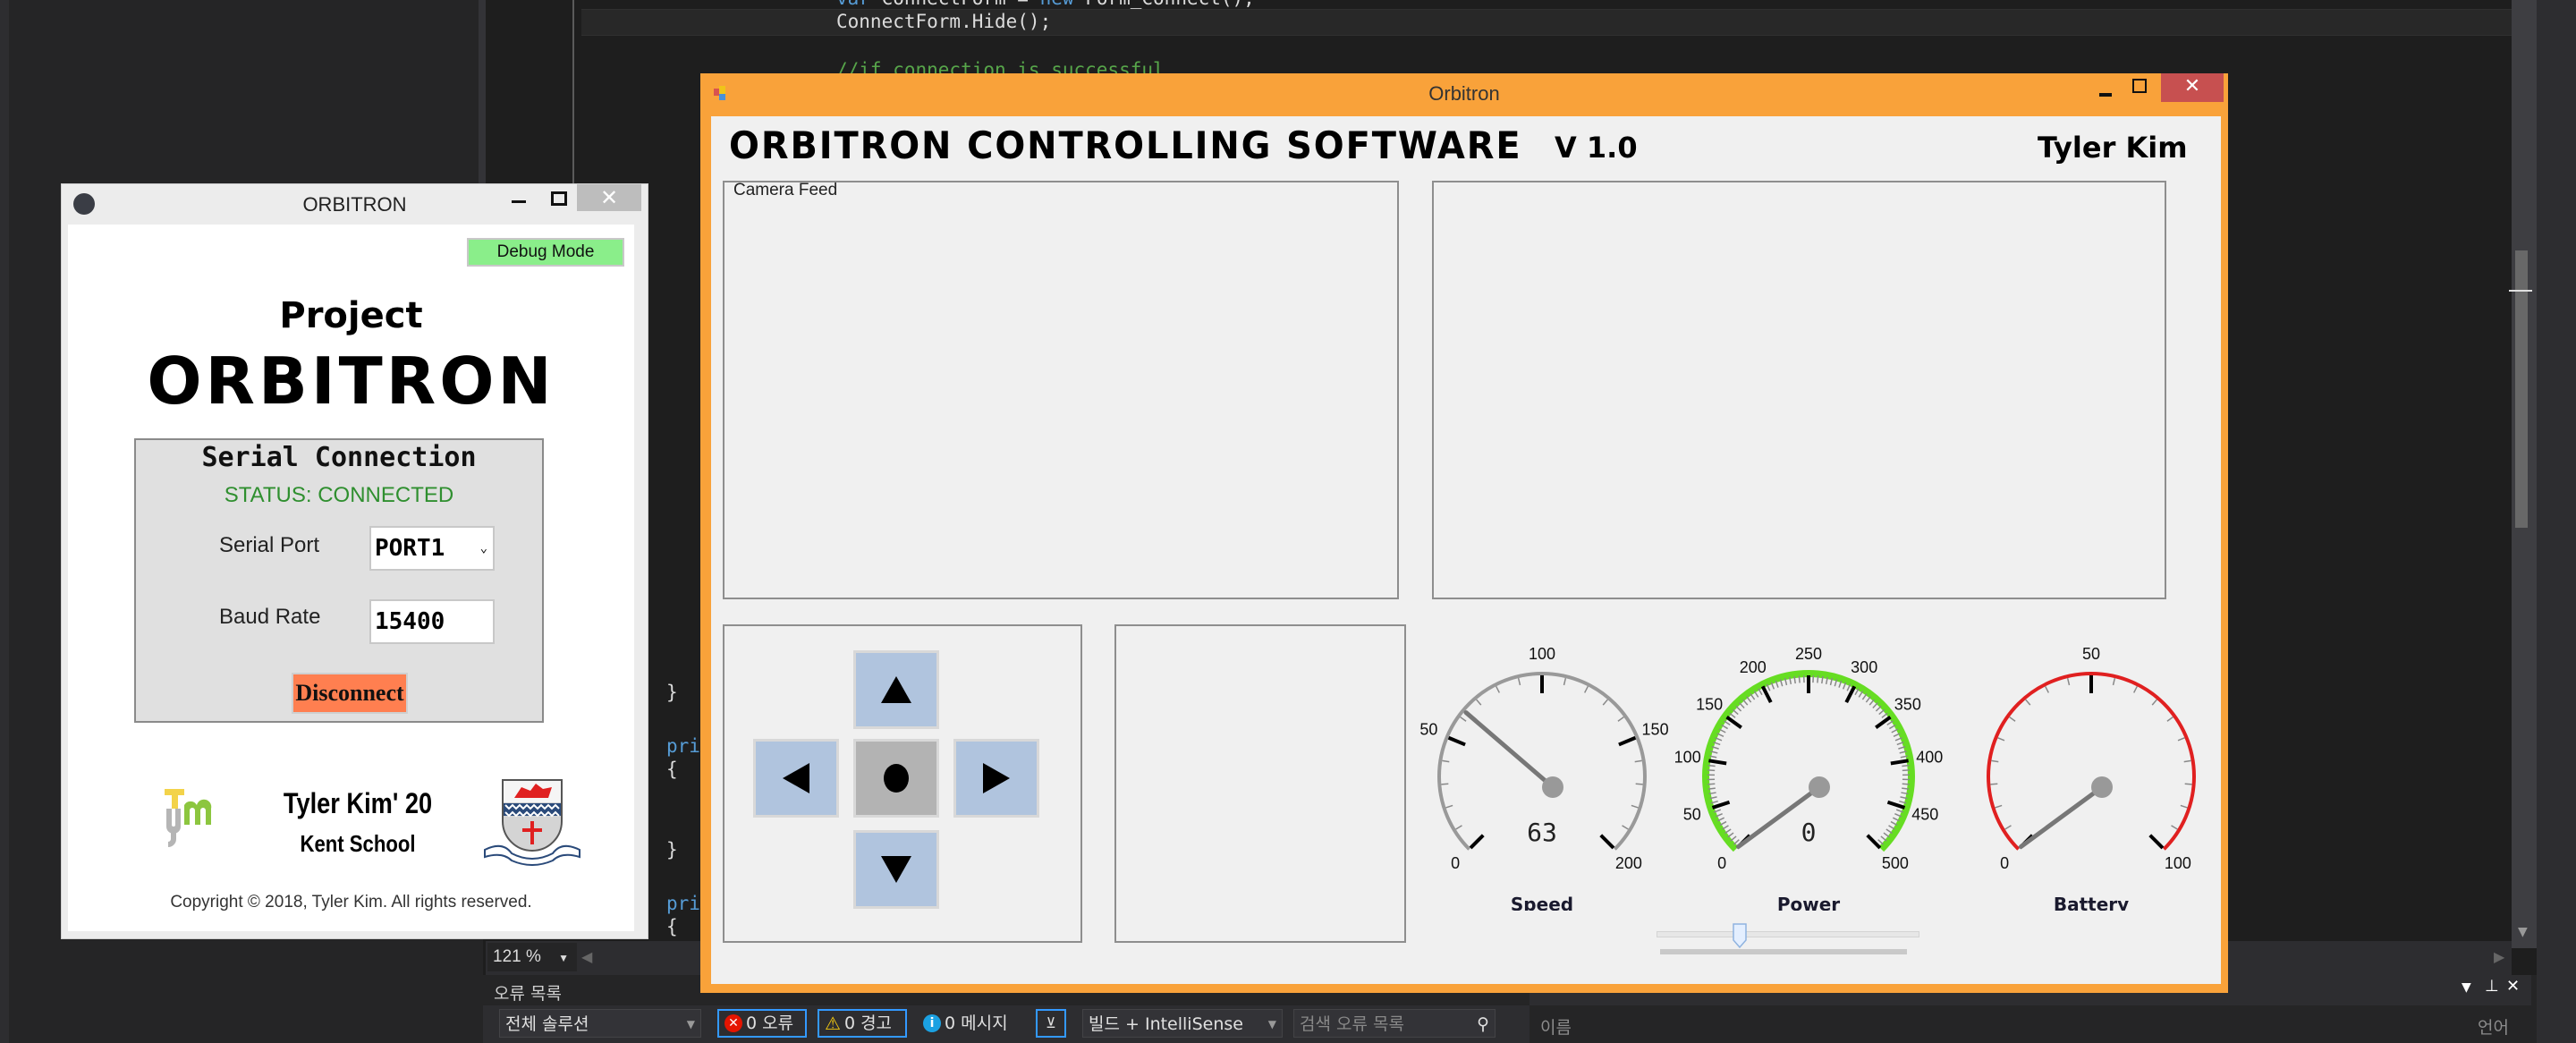  I want to click on gauge-tick-label: 0, so click(2004, 863).